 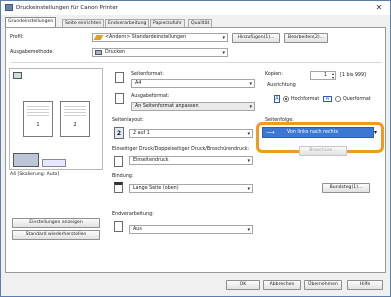 I want to click on printer-preview-icon, so click(x=26, y=160).